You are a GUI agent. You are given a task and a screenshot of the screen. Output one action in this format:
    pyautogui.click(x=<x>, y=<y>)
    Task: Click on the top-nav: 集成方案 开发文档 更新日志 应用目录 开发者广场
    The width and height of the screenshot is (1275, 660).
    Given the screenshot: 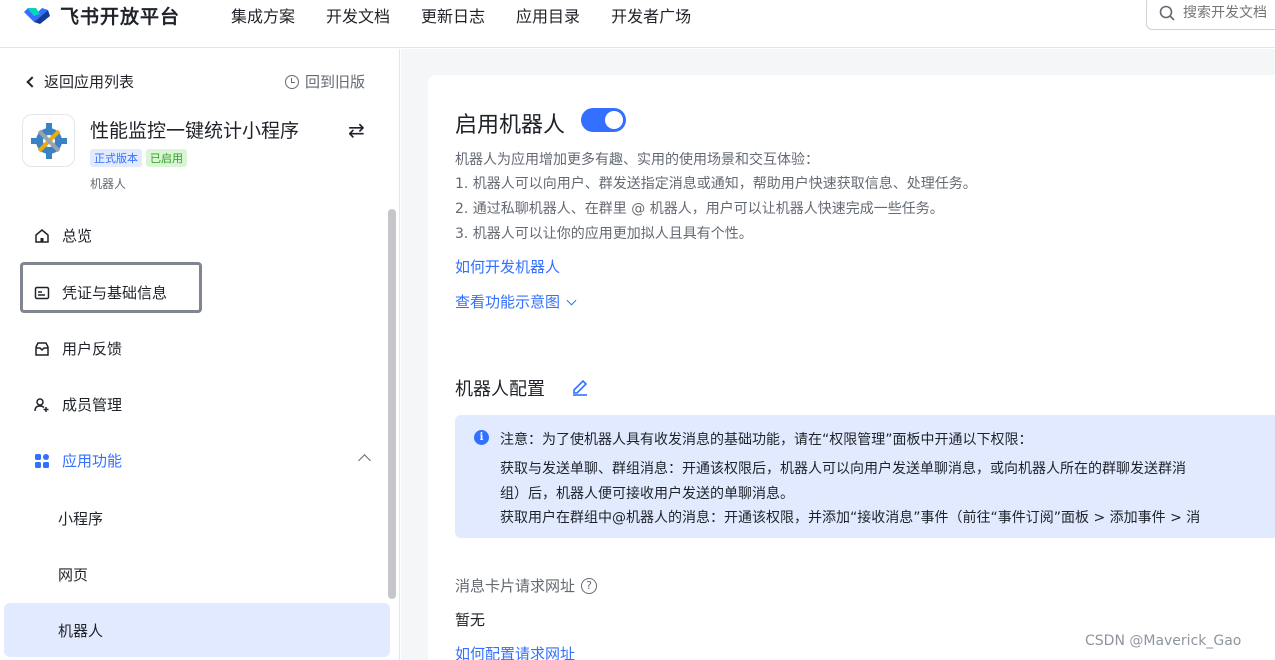 What is the action you would take?
    pyautogui.click(x=476, y=15)
    